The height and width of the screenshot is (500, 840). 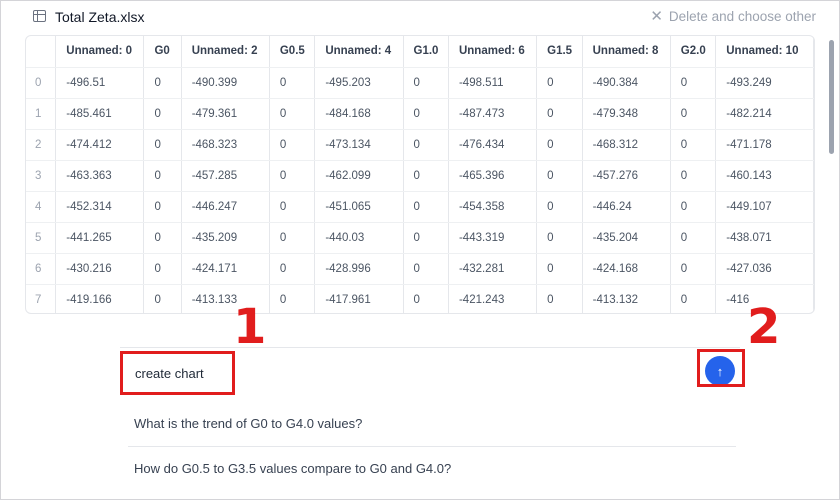 I want to click on column-header: G0.5, so click(x=292, y=52).